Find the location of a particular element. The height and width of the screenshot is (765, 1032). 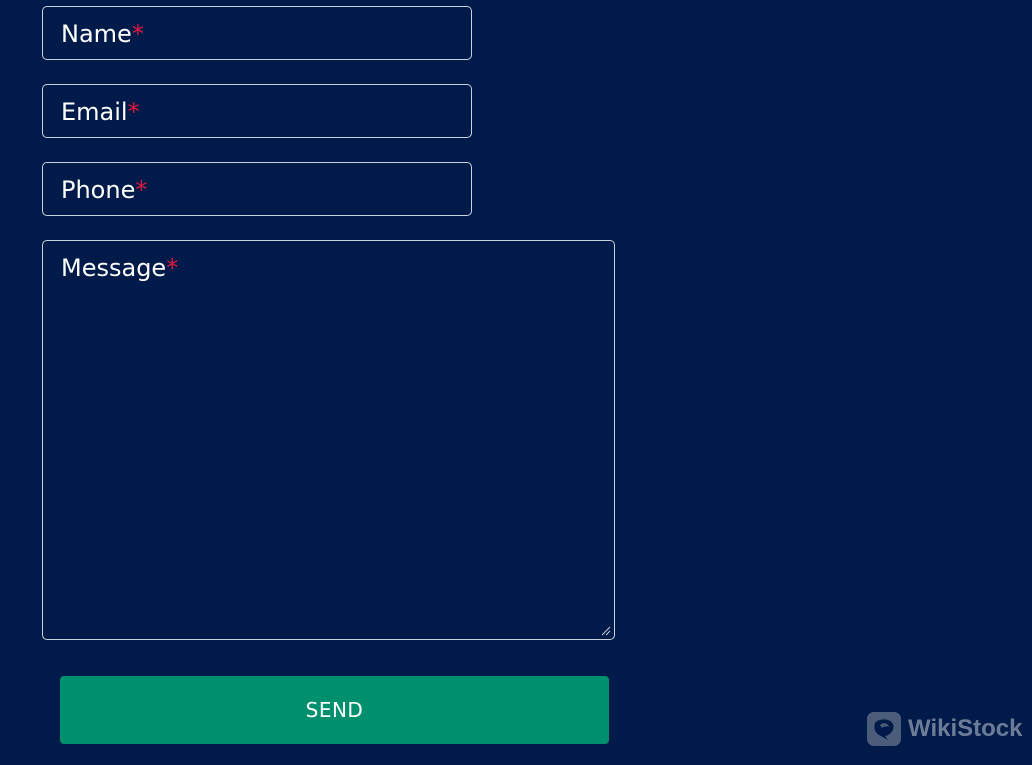

phone-field: Phone* is located at coordinates (257, 189).